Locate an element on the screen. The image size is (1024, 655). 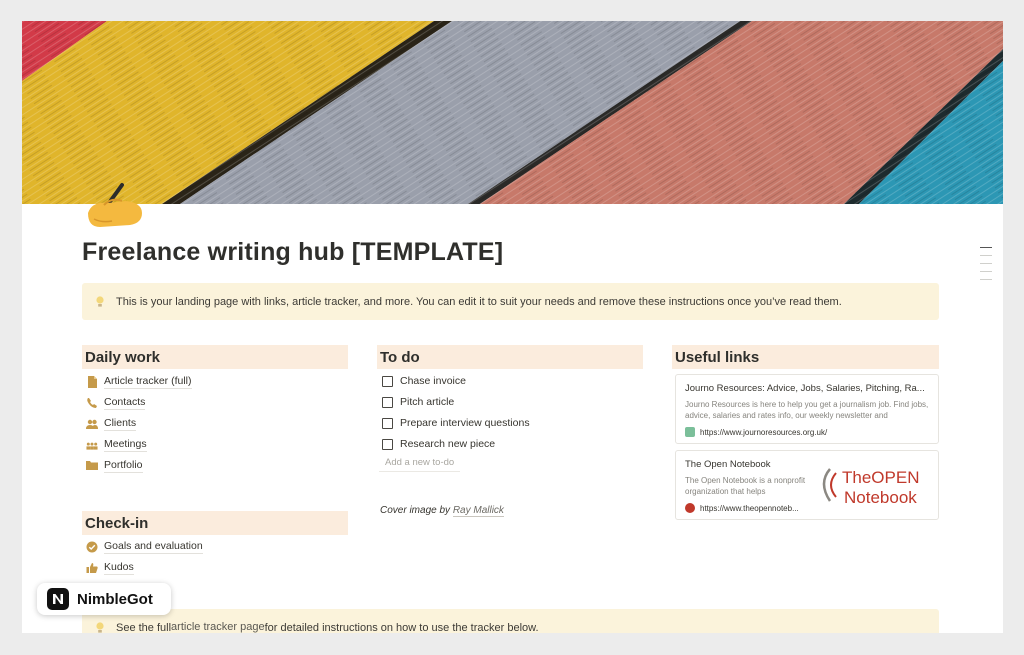
todo-item: Chase invoice is located at coordinates (456, 381).